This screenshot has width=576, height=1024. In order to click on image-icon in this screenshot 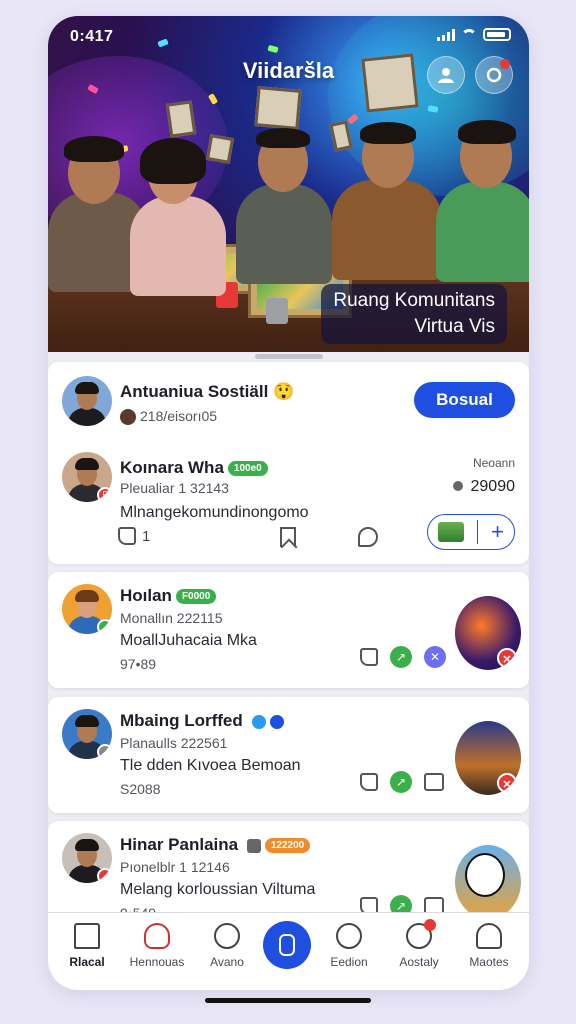, I will do `click(451, 532)`.